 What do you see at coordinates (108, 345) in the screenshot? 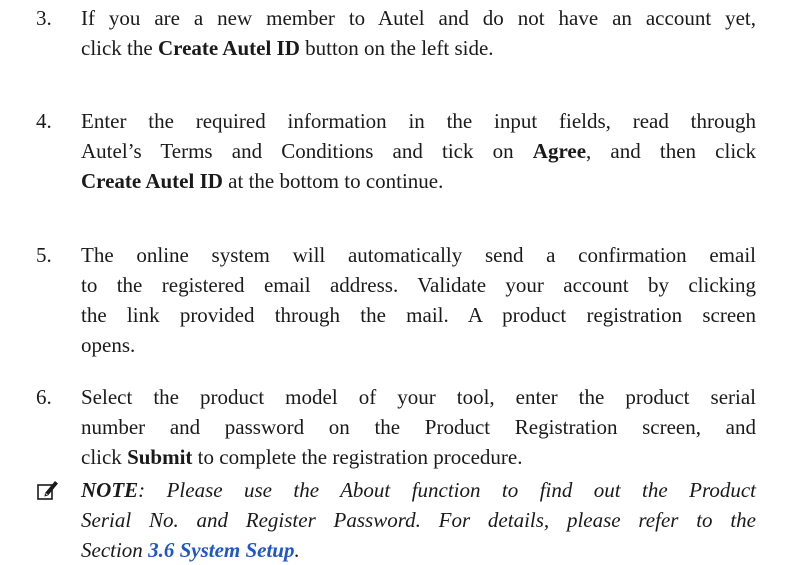
I see `text-line: opens.` at bounding box center [108, 345].